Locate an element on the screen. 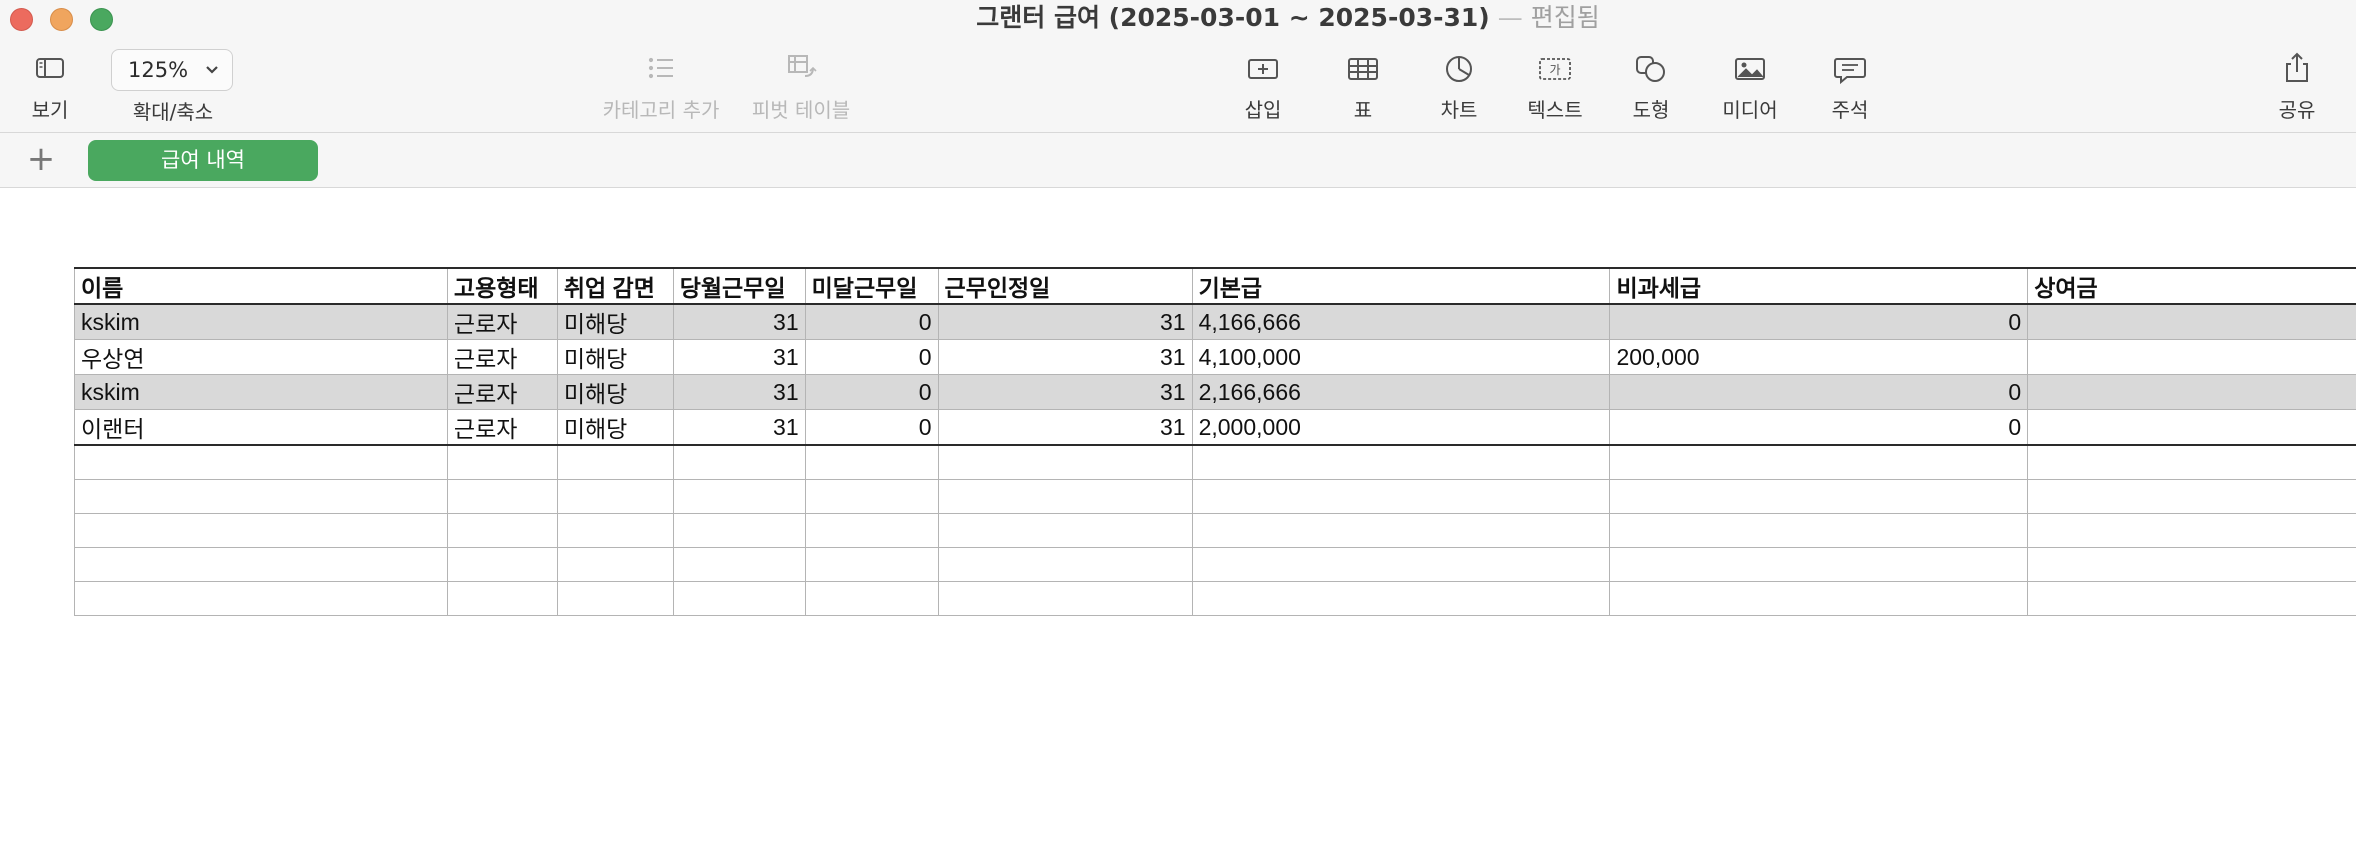 The width and height of the screenshot is (2356, 848). add-category-button: 카테고리 추가 is located at coordinates (661, 85).